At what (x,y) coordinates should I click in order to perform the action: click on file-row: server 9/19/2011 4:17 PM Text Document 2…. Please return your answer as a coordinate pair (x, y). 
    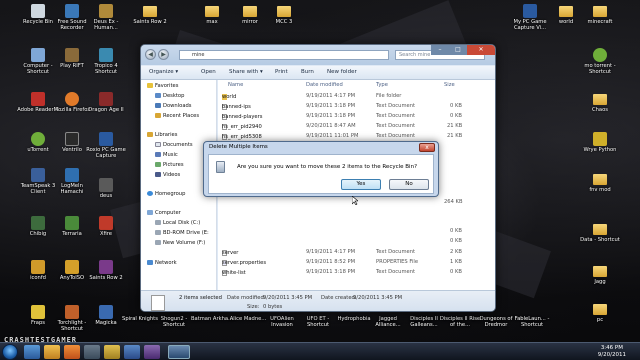
    Looking at the image, I should click on (356, 252).